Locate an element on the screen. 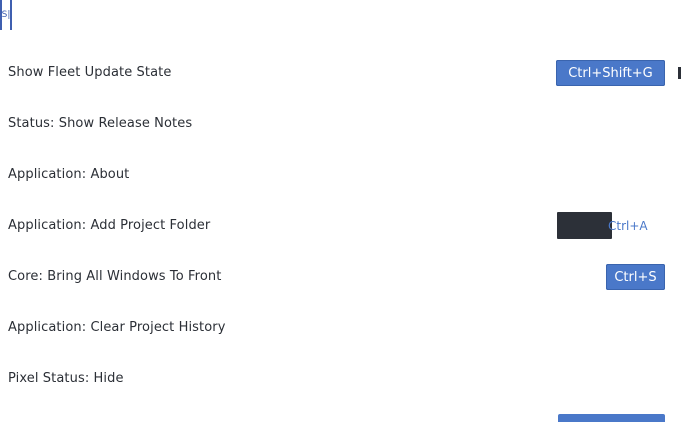 Image resolution: width=682 pixels, height=422 pixels. command-item: Application: Add Project Folder Ctrl+A is located at coordinates (341, 225).